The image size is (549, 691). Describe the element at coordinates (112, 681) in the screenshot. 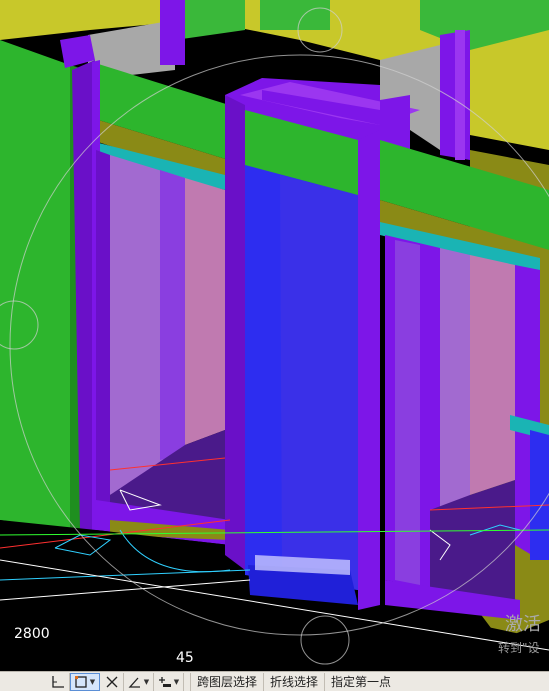

I see `cross-select-icon` at that location.